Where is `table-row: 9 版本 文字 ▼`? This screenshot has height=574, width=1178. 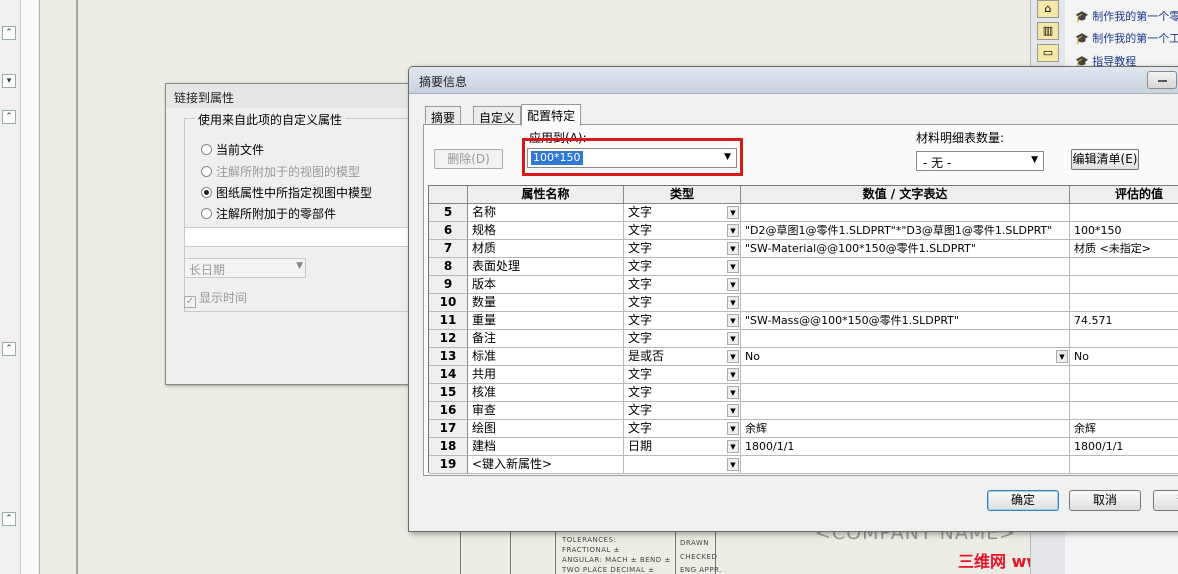
table-row: 9 版本 文字 ▼ is located at coordinates (803, 285).